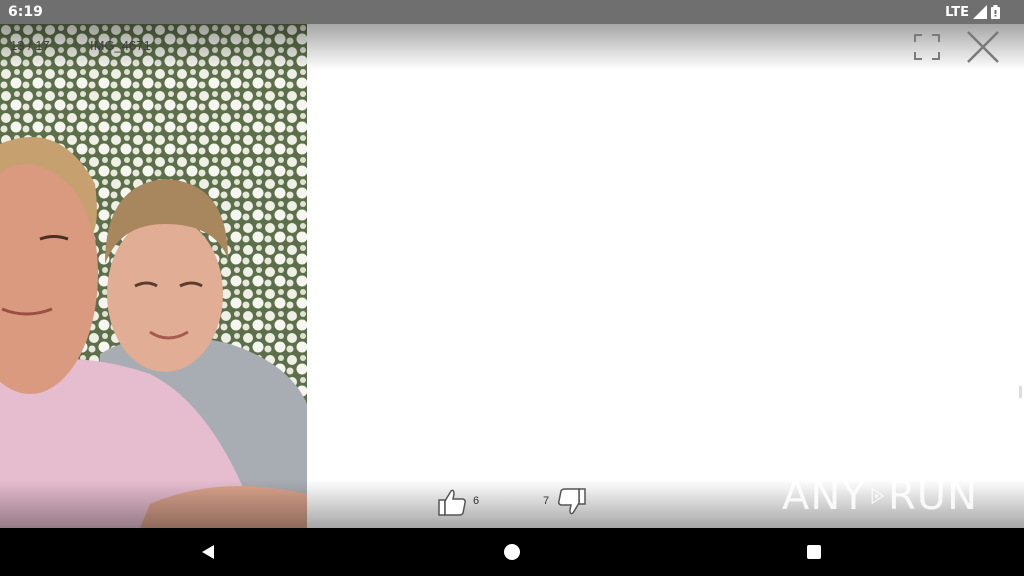 The width and height of the screenshot is (1024, 576). I want to click on fullscreen-icon, so click(927, 47).